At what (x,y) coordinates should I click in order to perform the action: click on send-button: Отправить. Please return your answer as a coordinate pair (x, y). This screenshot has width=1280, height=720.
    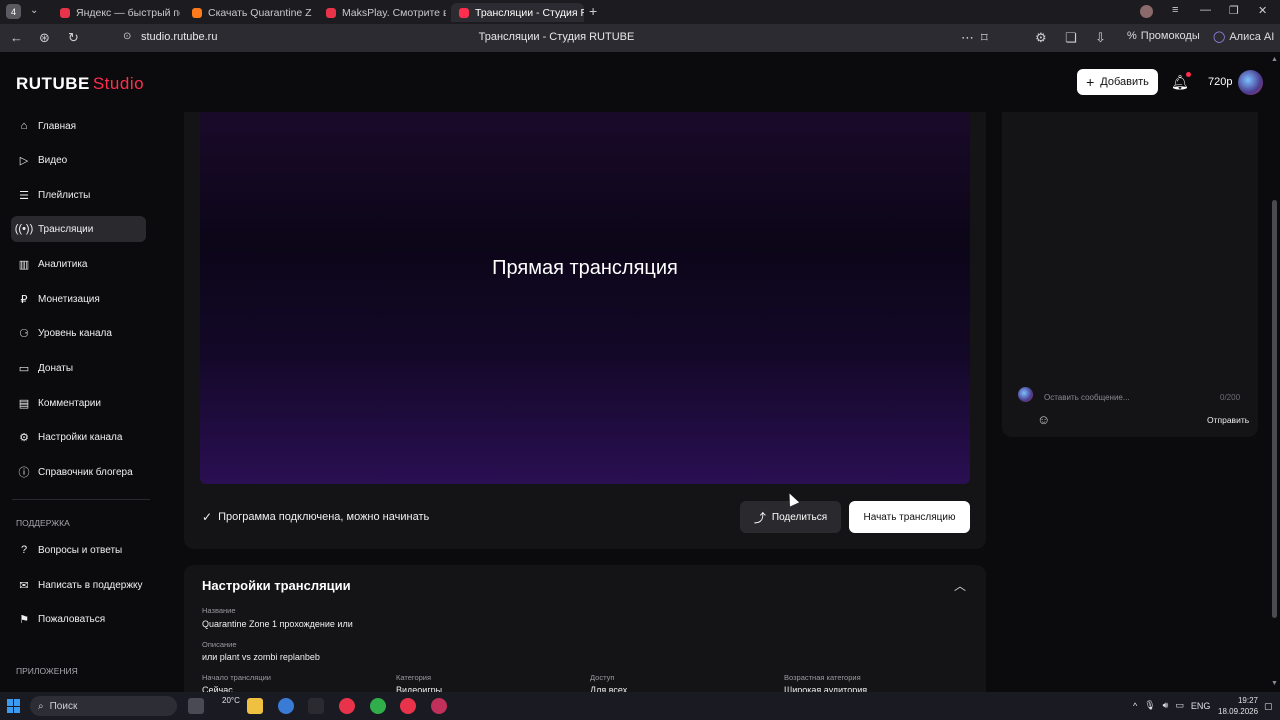
    Looking at the image, I should click on (1228, 420).